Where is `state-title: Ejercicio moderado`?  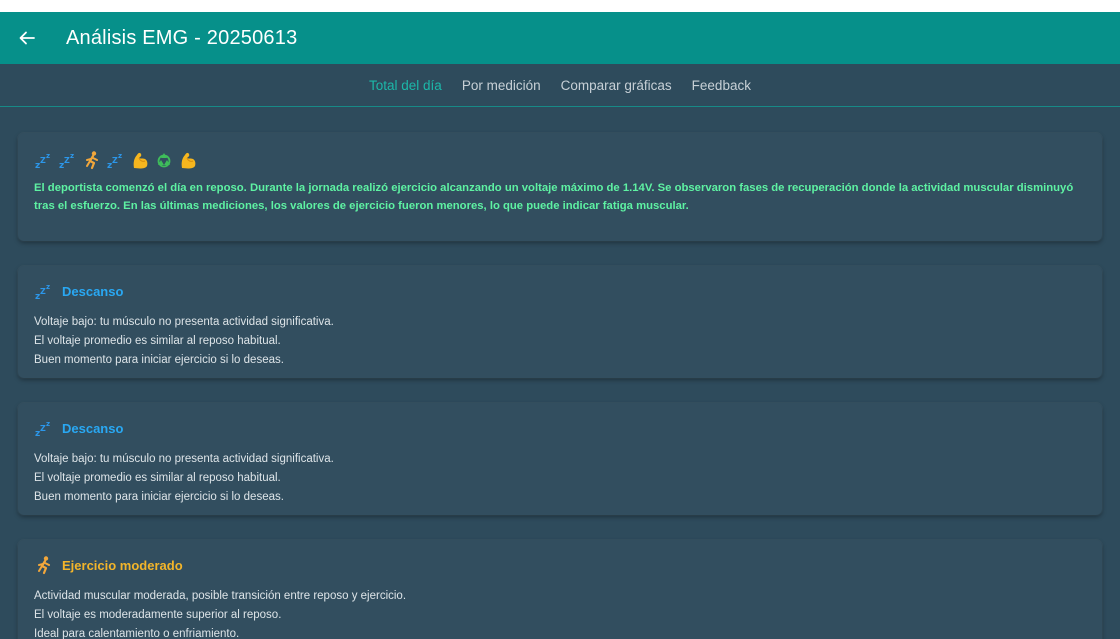 state-title: Ejercicio moderado is located at coordinates (122, 565).